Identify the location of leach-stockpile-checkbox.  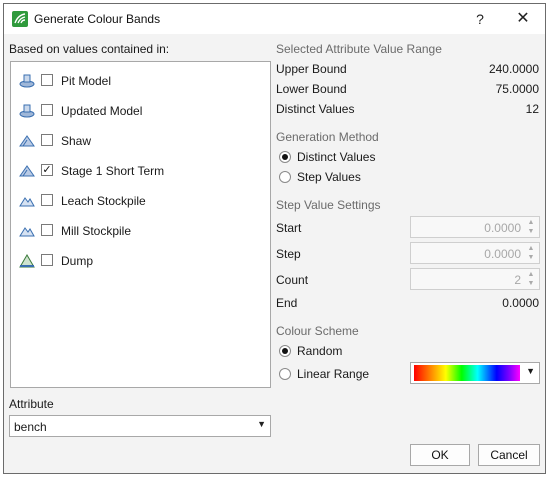
(47, 200).